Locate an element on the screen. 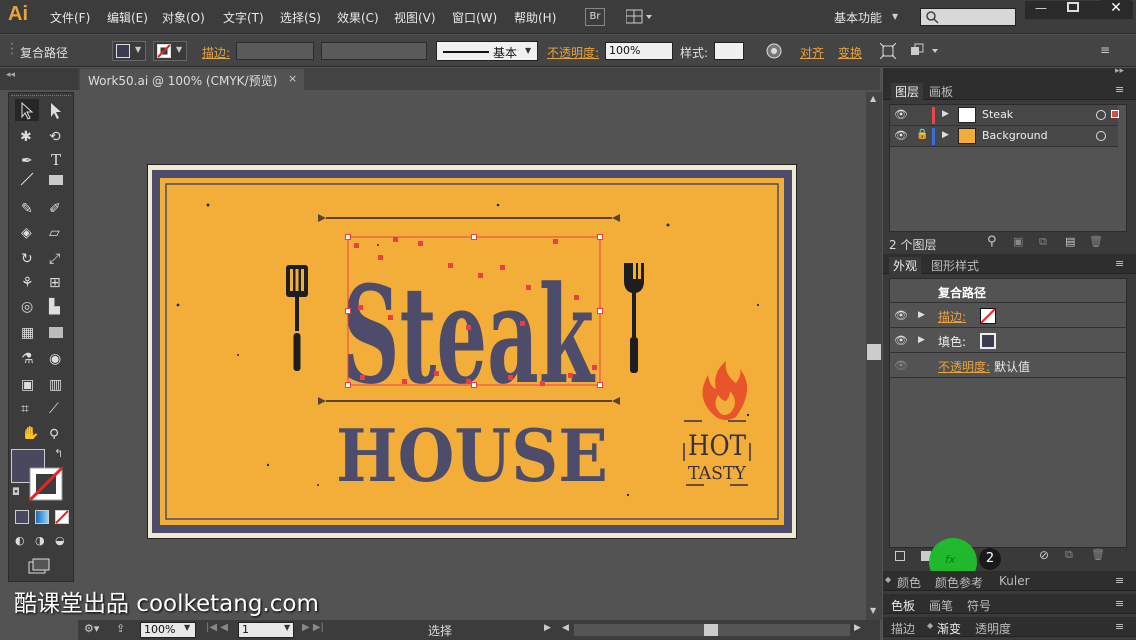  selection-indicator is located at coordinates (1115, 114).